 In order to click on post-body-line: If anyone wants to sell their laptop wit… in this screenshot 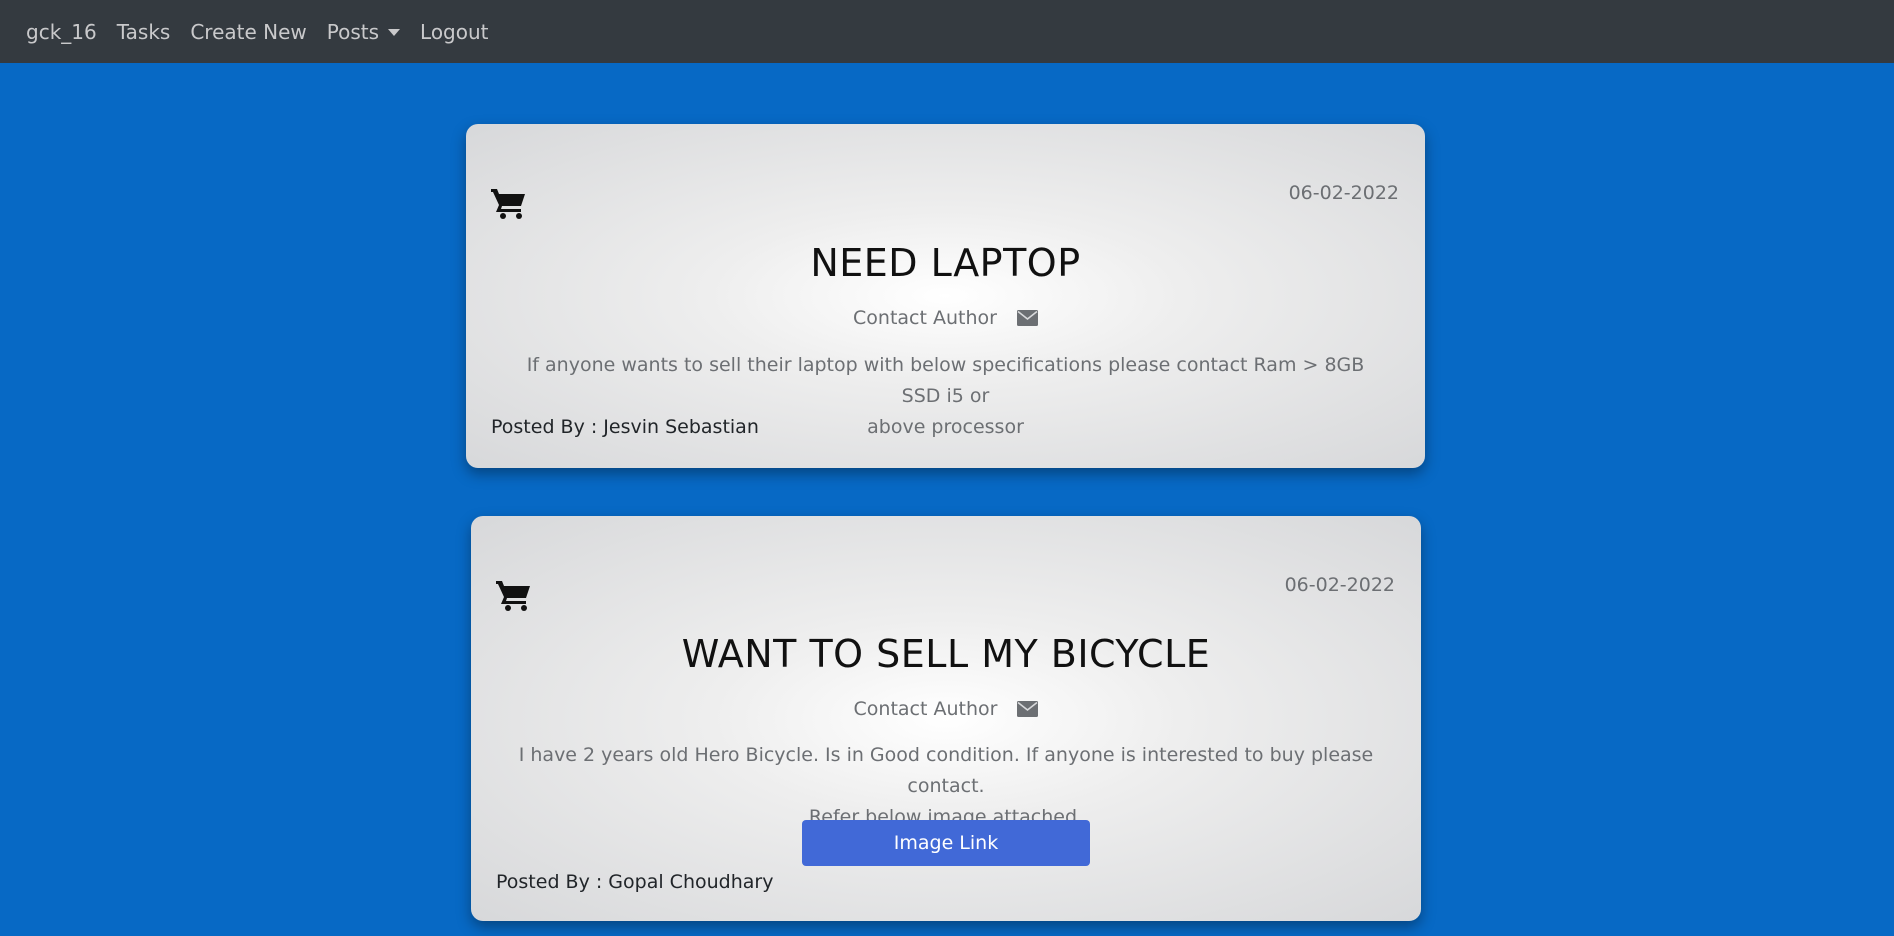, I will do `click(945, 380)`.